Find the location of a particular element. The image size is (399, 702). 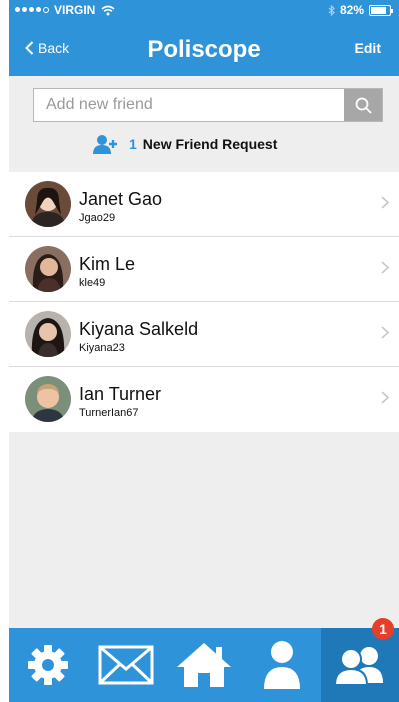

friend-username: Kiyana23 is located at coordinates (102, 348).